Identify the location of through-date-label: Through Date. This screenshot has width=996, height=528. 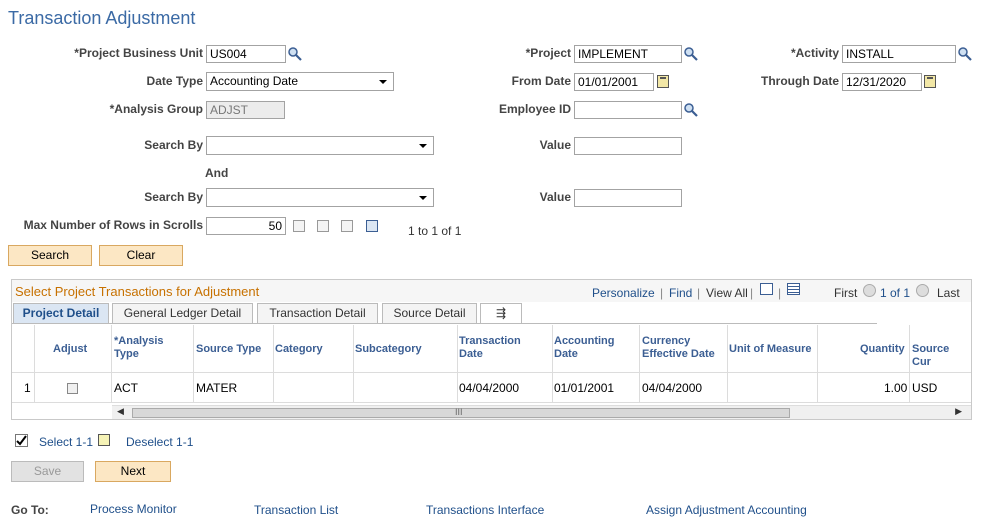
(800, 81).